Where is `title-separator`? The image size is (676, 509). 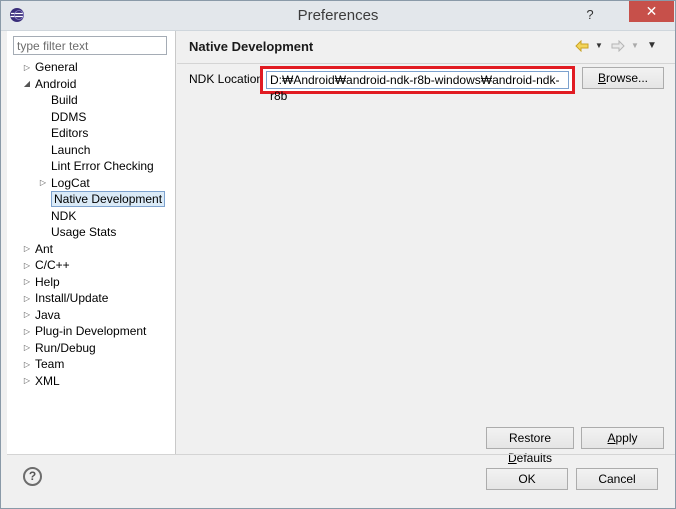 title-separator is located at coordinates (426, 63).